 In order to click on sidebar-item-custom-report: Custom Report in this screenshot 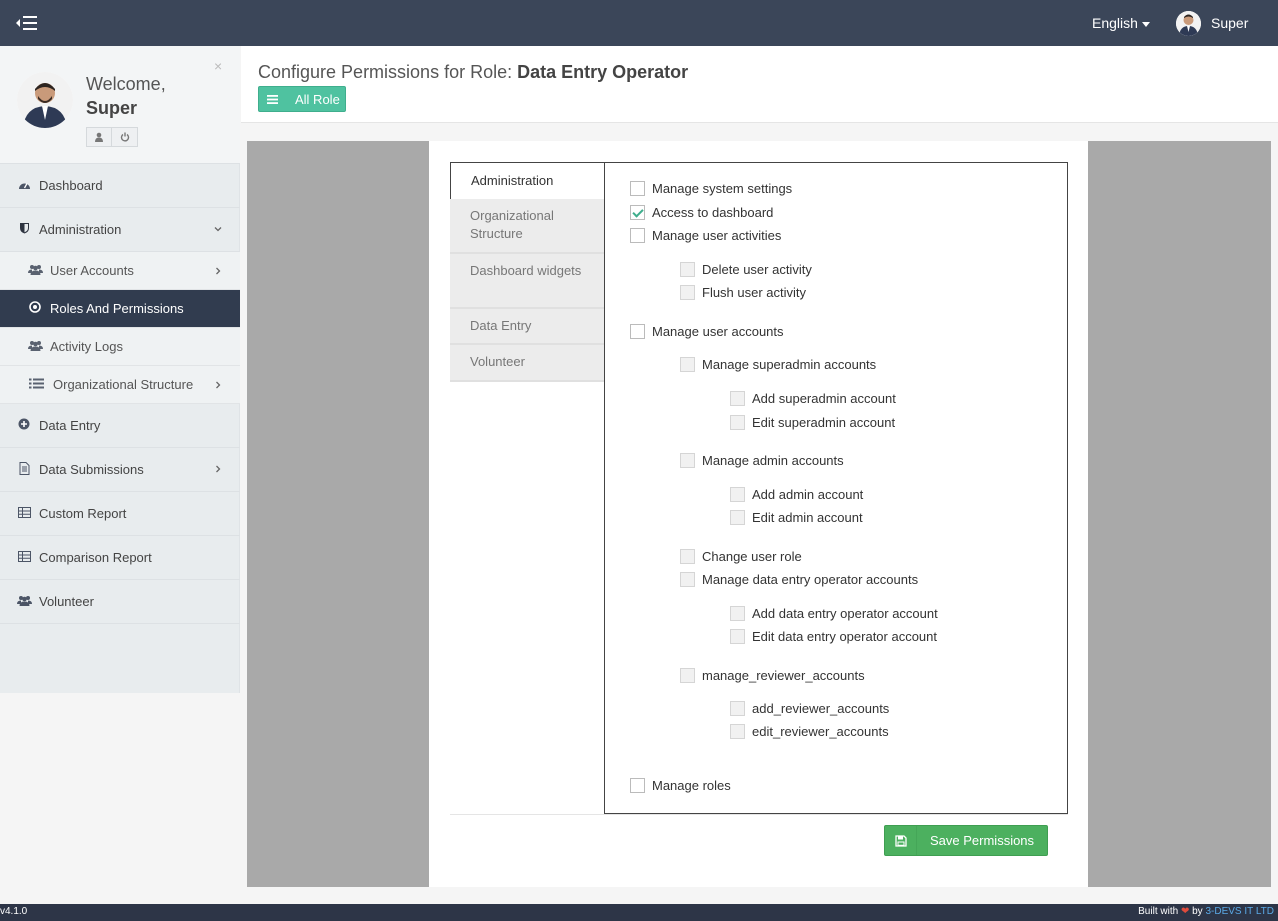, I will do `click(120, 514)`.